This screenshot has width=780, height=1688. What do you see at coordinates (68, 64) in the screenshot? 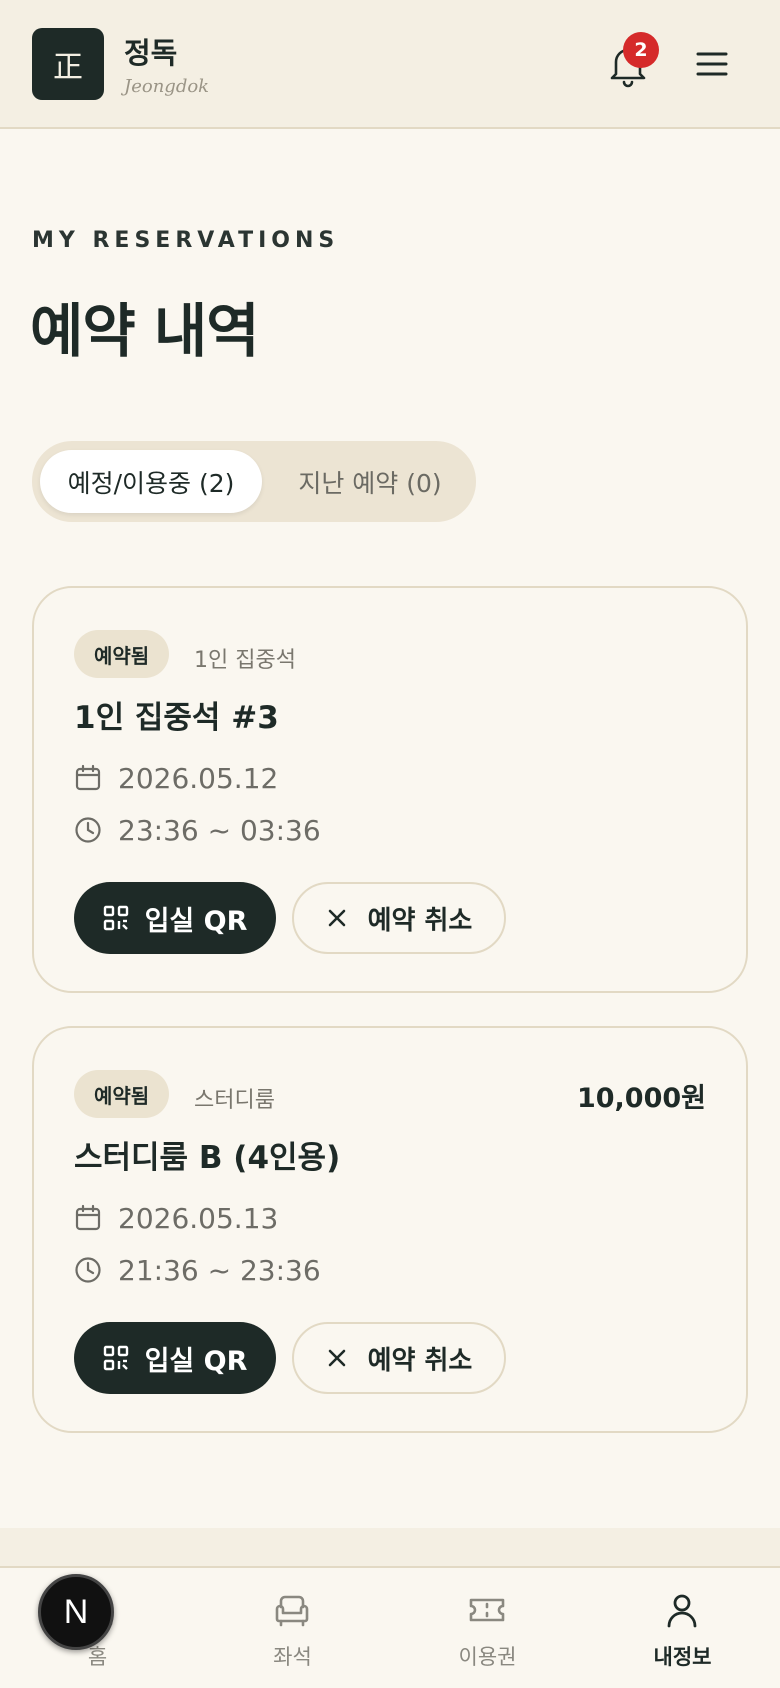
I see `logo: 正` at bounding box center [68, 64].